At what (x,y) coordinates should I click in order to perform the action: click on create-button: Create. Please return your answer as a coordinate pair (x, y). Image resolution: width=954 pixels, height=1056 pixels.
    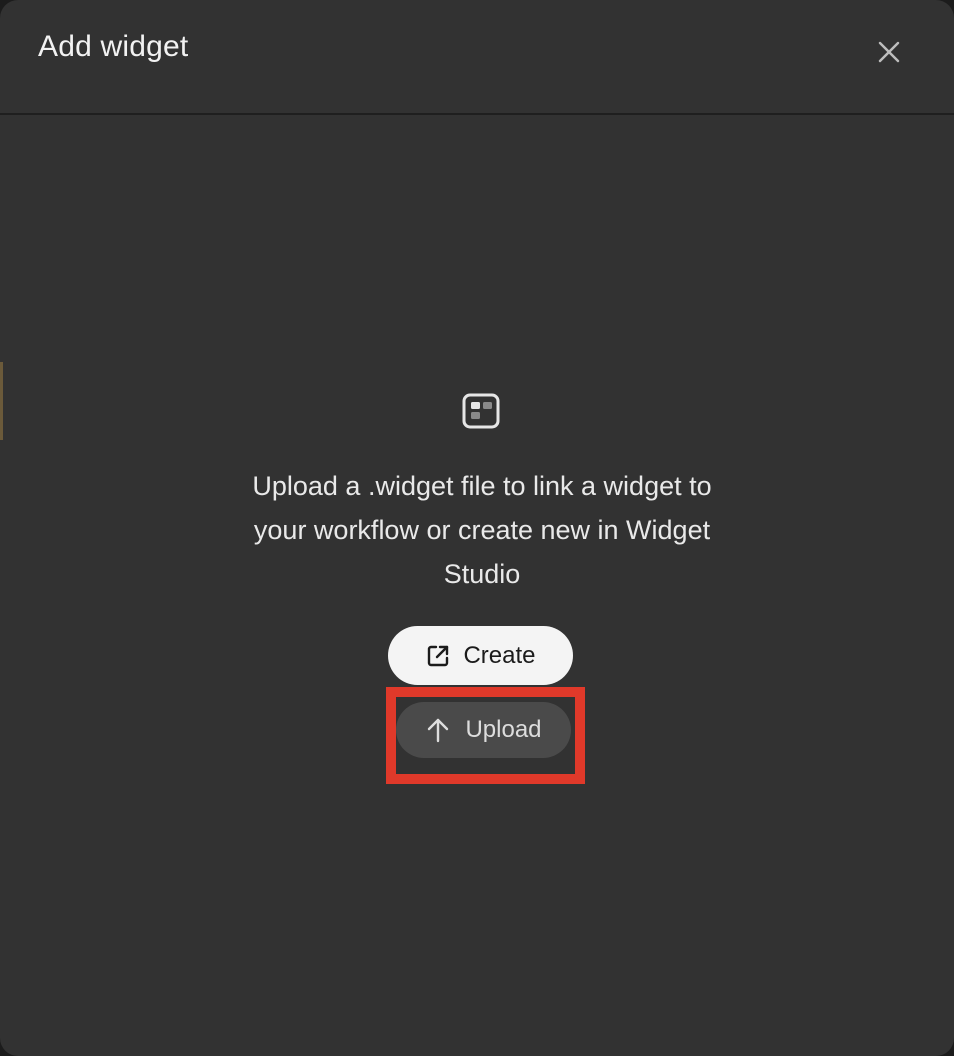
    Looking at the image, I should click on (480, 655).